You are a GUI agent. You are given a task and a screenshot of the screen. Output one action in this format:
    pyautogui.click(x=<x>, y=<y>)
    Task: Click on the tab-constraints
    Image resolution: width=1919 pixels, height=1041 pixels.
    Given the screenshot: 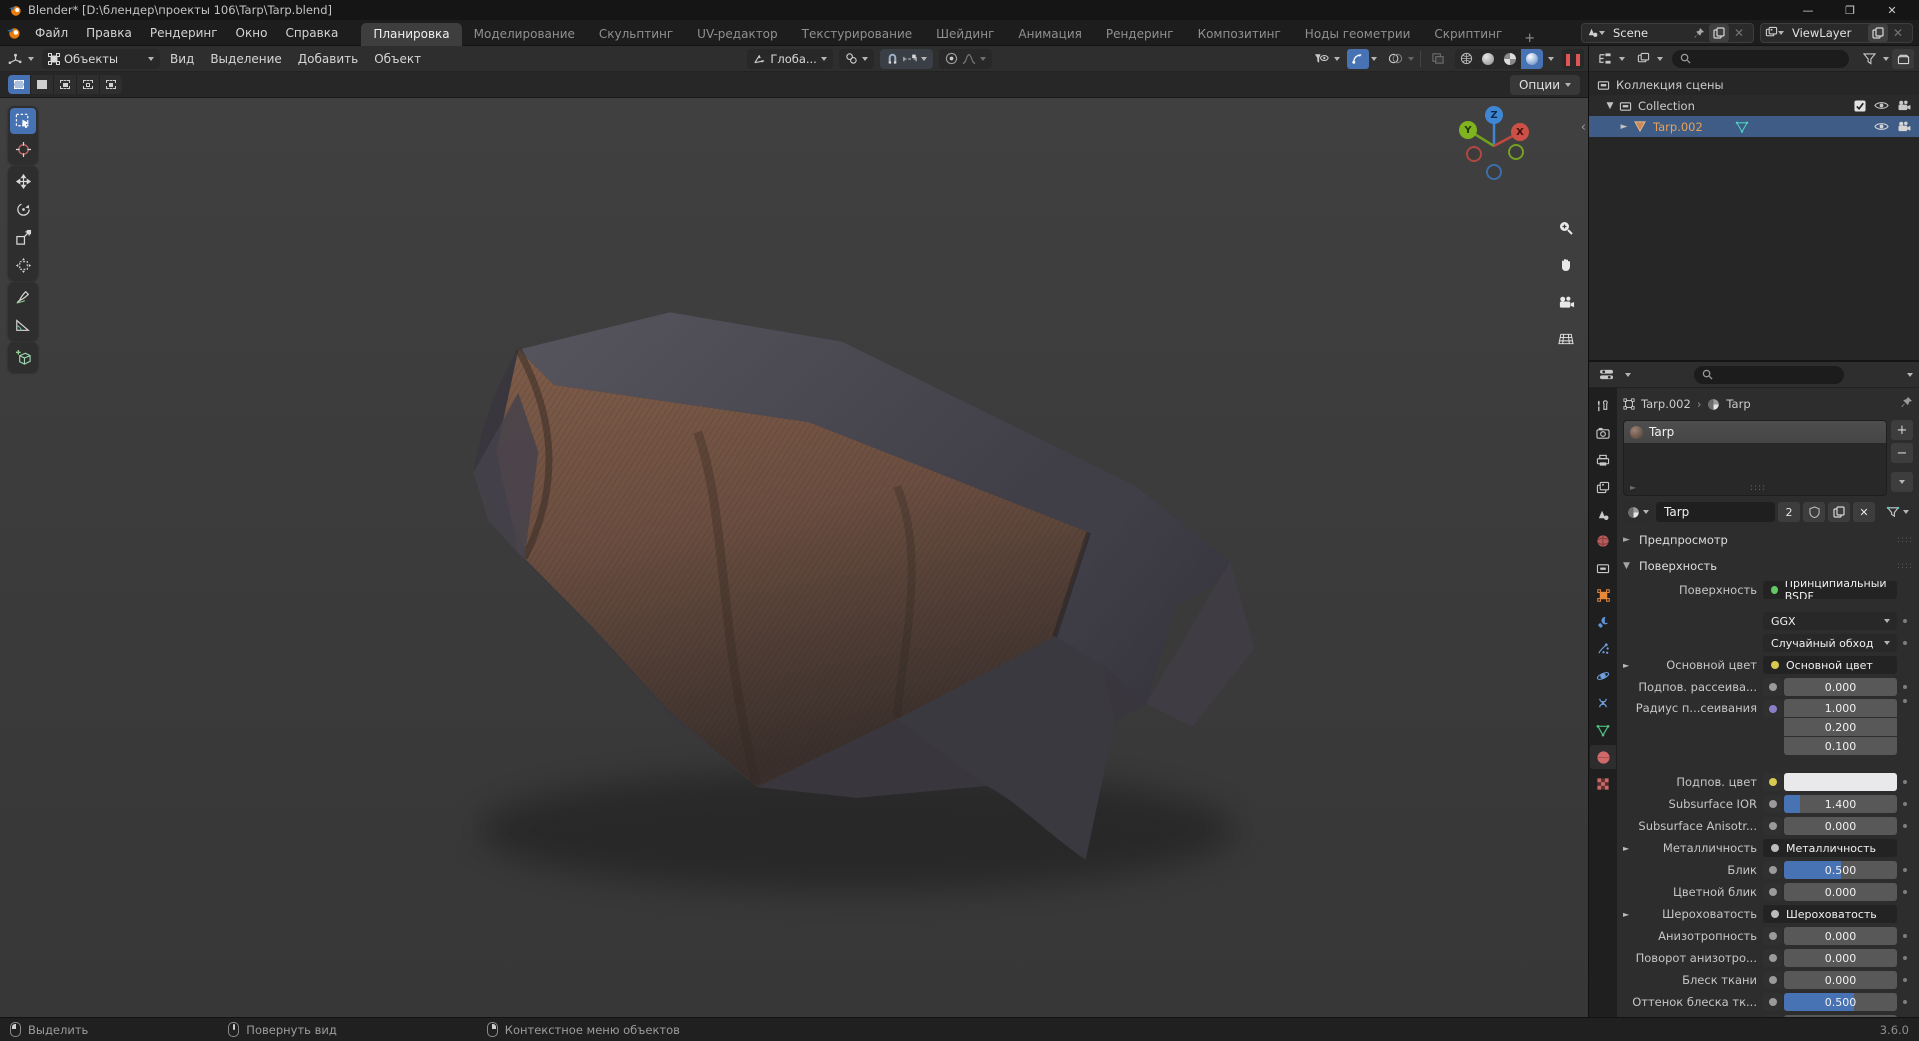 What is the action you would take?
    pyautogui.click(x=1603, y=703)
    